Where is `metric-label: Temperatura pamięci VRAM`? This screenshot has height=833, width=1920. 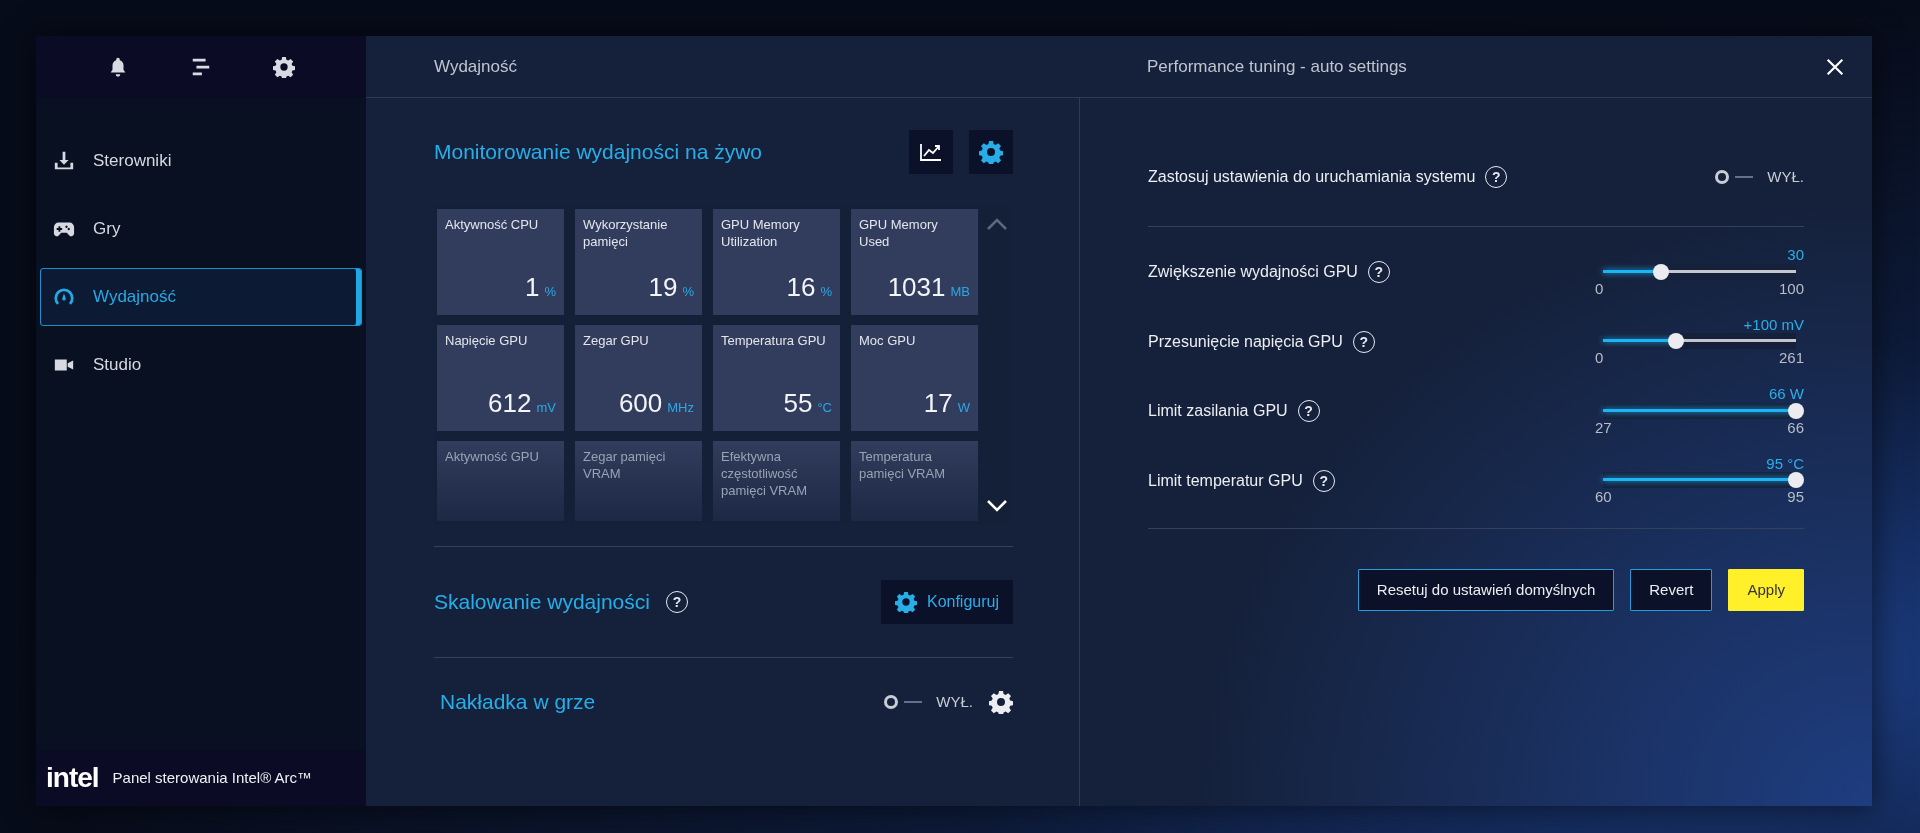
metric-label: Temperatura pamięci VRAM is located at coordinates (902, 466).